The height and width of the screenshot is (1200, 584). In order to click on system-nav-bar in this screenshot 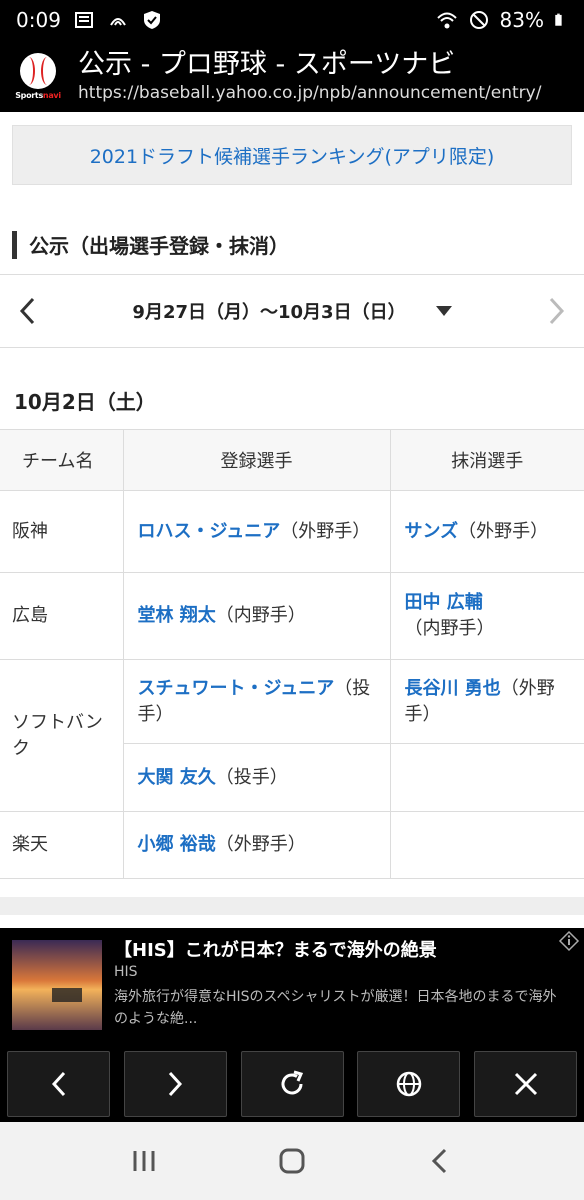, I will do `click(292, 1161)`.